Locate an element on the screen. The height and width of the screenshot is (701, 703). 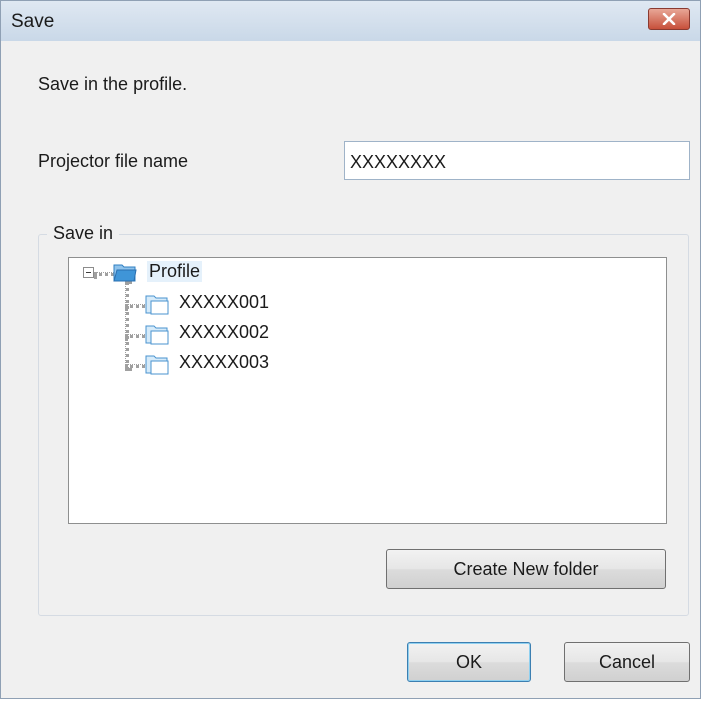
cancel-button: Cancel is located at coordinates (627, 662).